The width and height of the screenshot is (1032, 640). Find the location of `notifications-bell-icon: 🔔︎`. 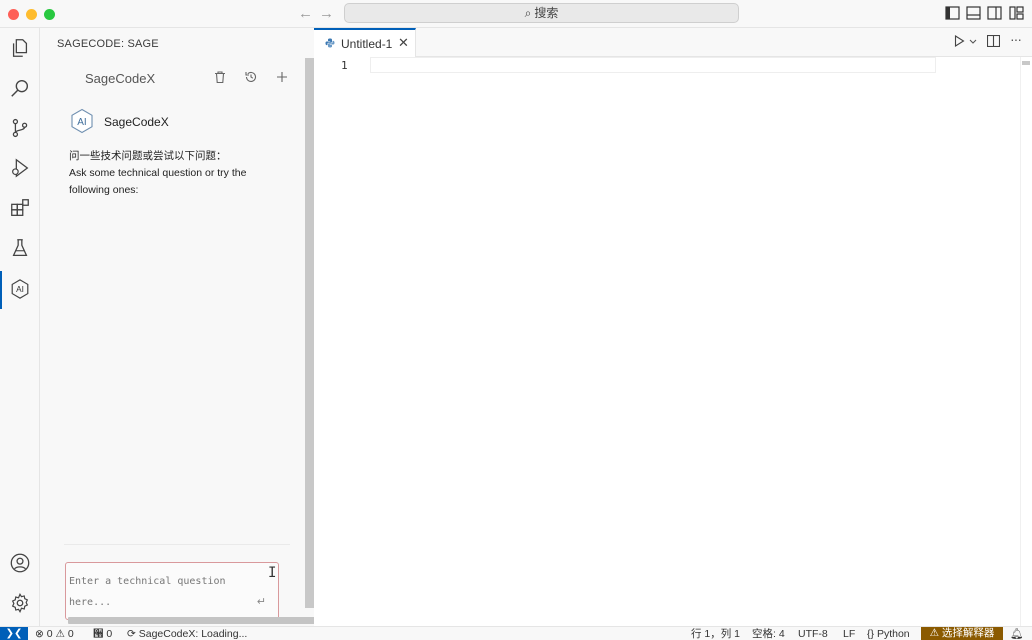

notifications-bell-icon: 🔔︎ is located at coordinates (1016, 634).